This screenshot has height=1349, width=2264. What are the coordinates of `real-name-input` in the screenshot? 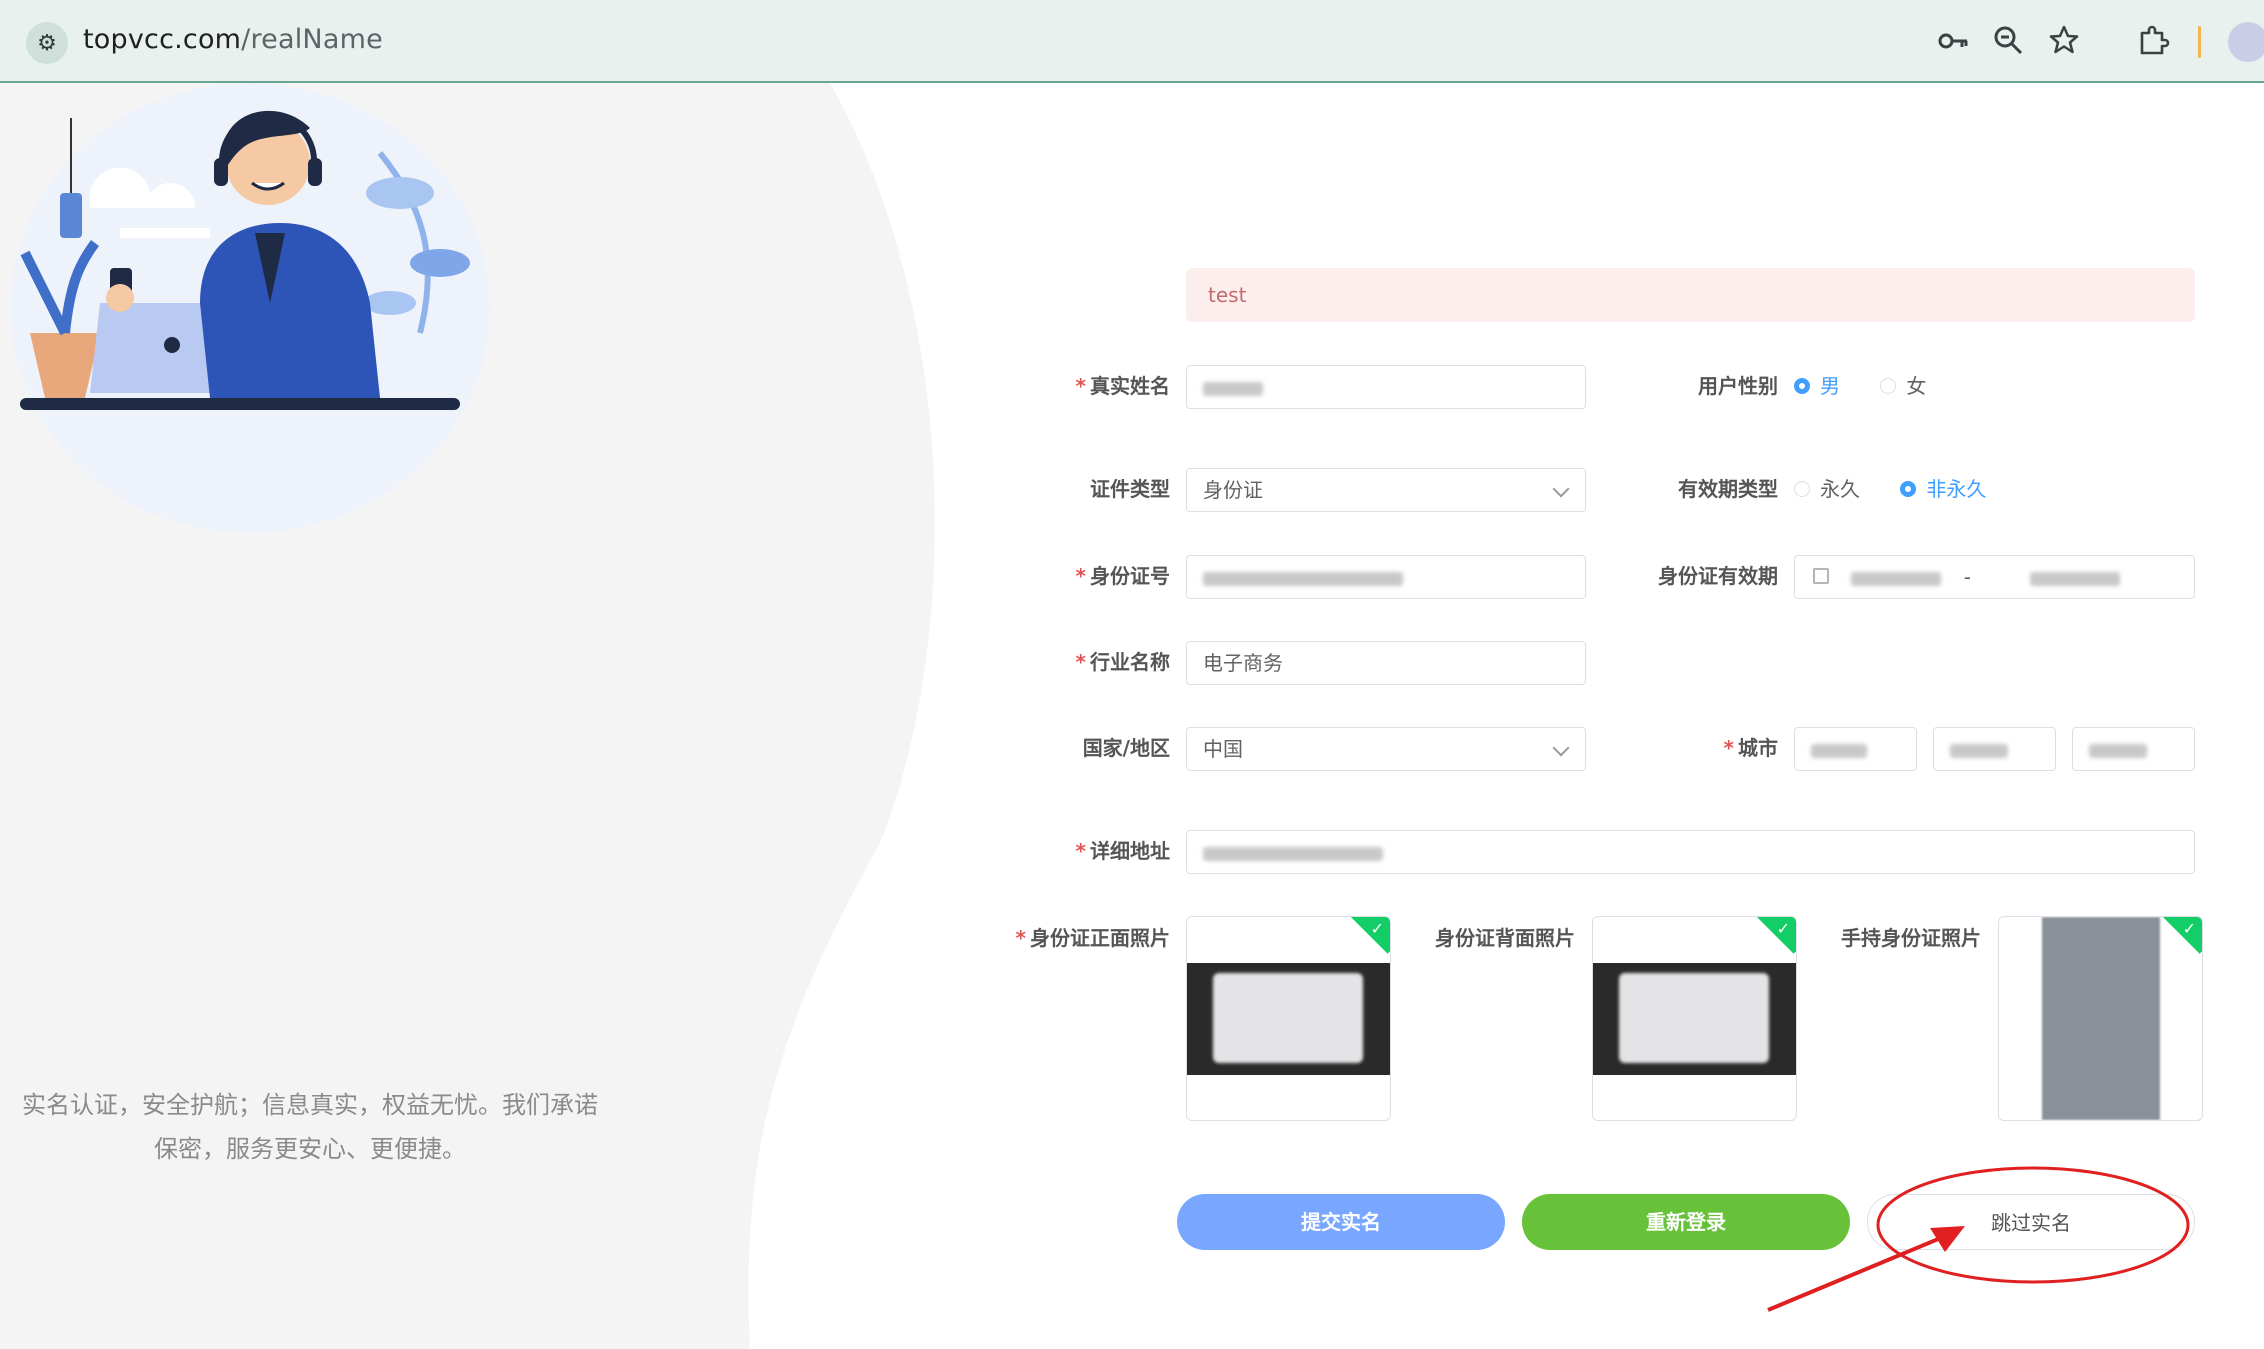 It's located at (1386, 387).